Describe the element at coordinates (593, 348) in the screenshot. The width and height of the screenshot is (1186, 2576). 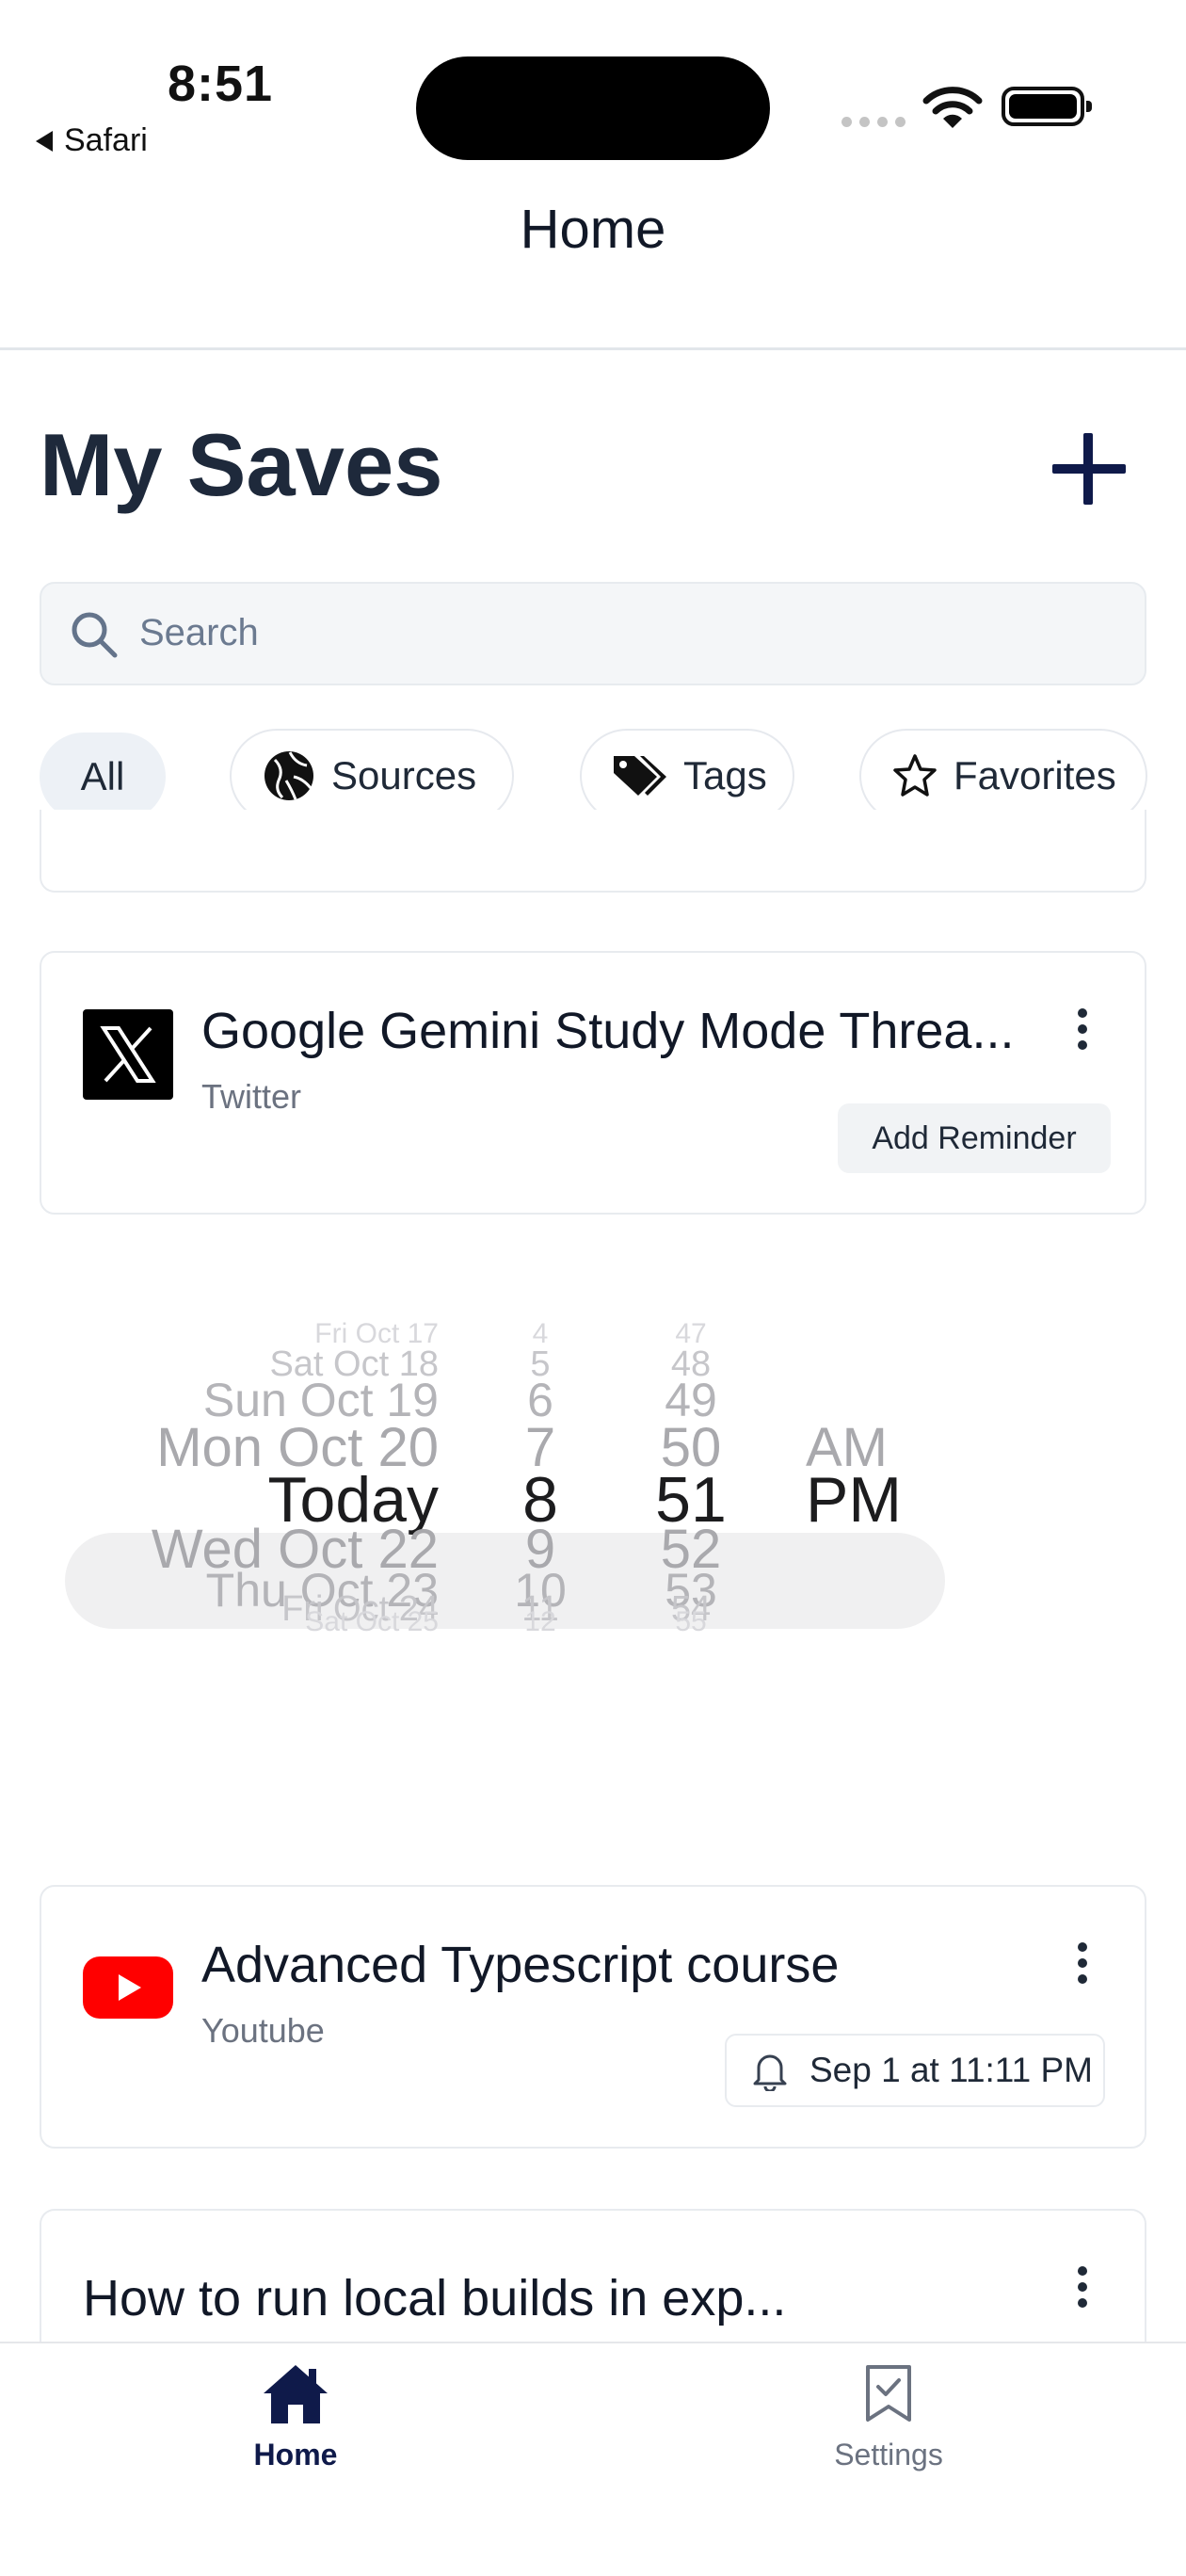
I see `nav-divider` at that location.